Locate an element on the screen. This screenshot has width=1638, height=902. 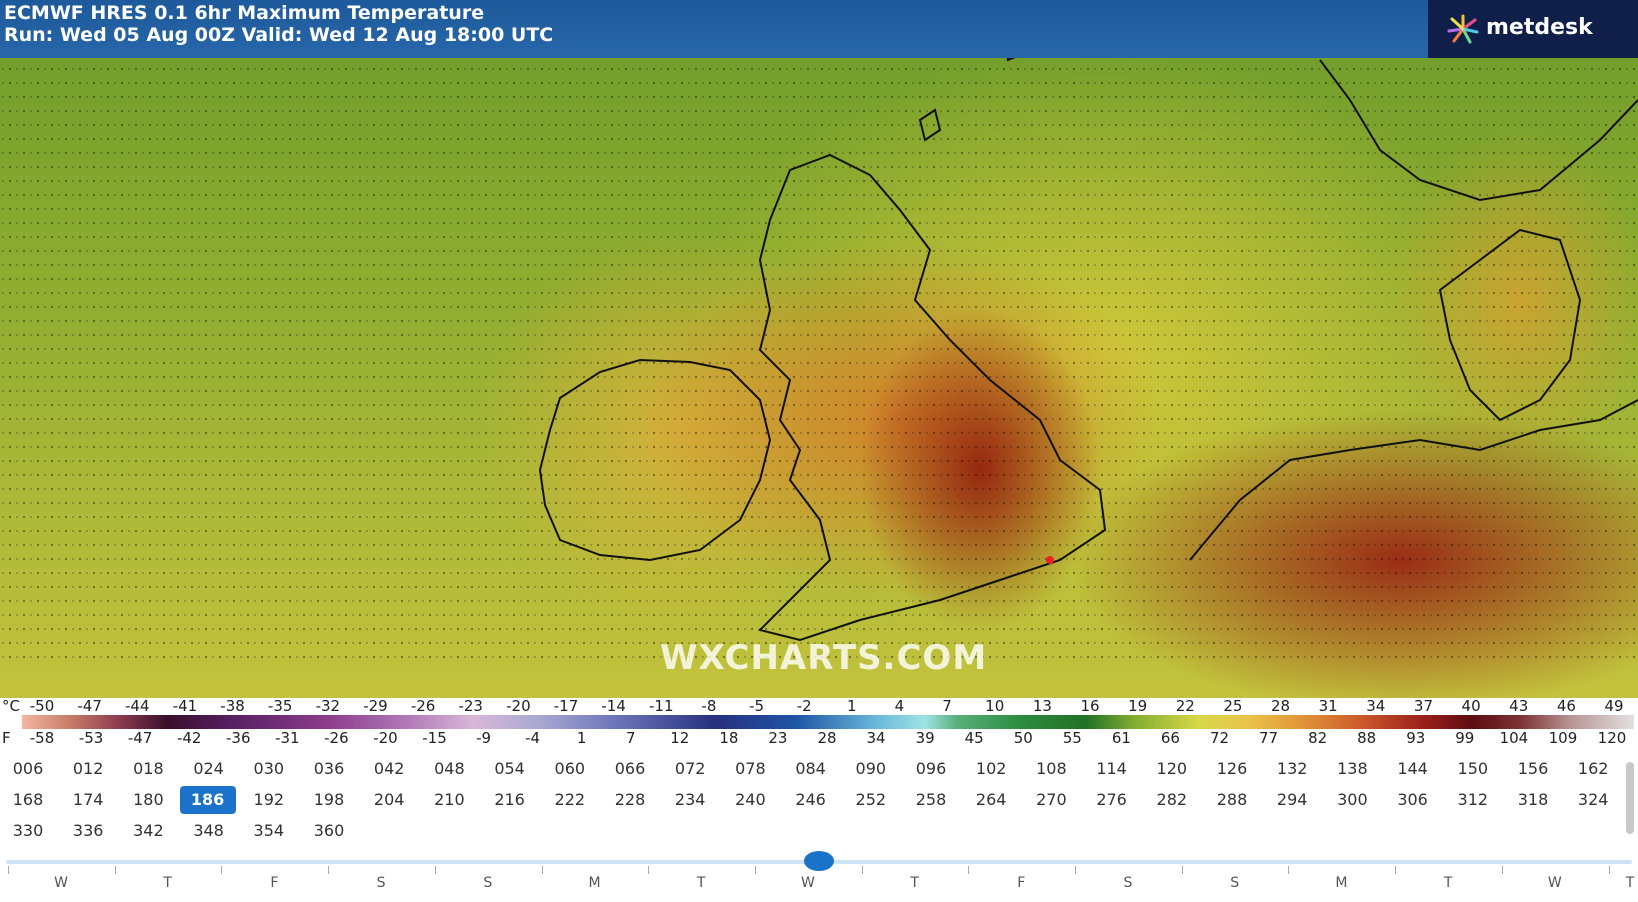
timestep-button-066: 066 is located at coordinates (630, 769).